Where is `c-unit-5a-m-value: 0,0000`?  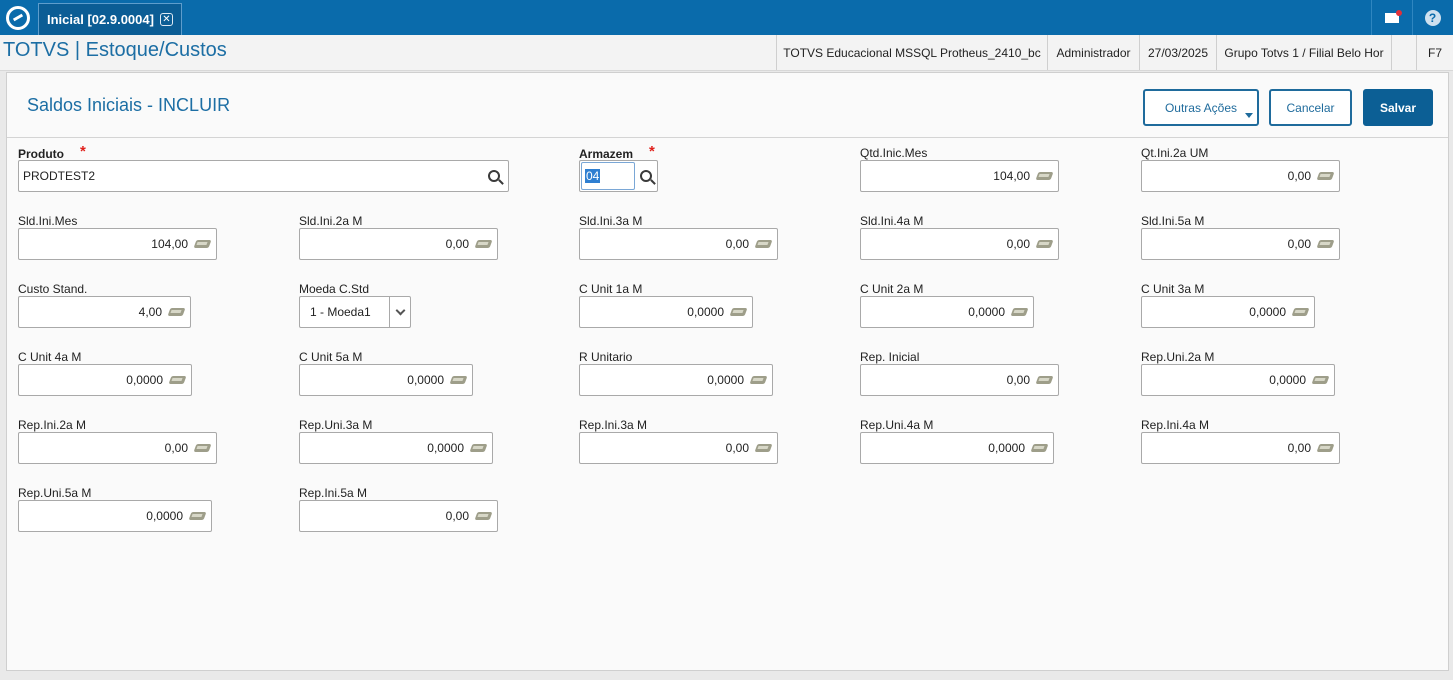 c-unit-5a-m-value: 0,0000 is located at coordinates (425, 380).